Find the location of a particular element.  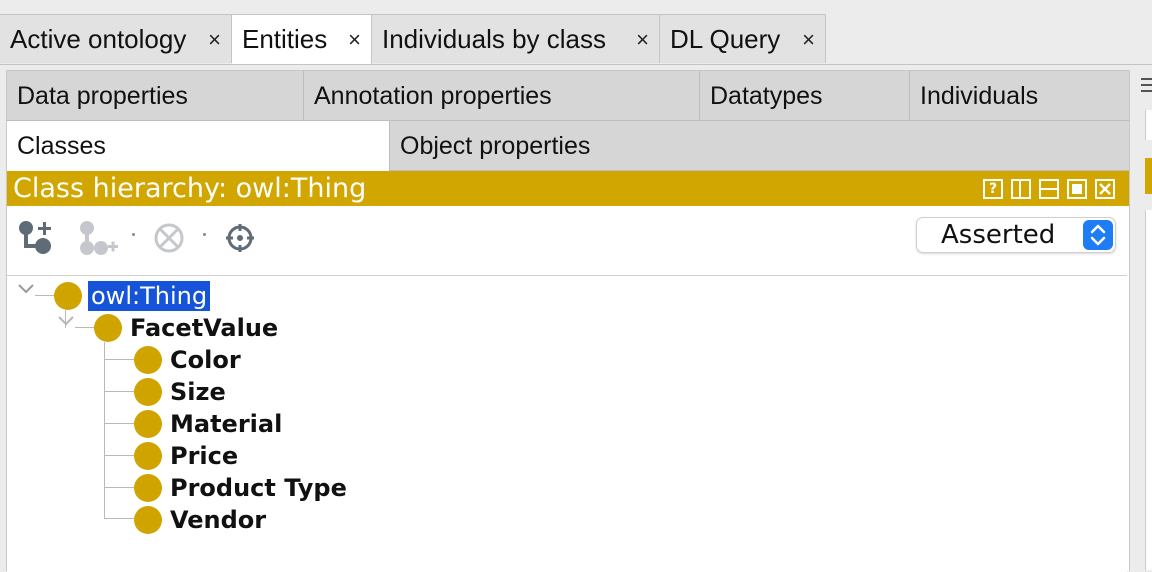

tab-annotation-properties: Annotation properties is located at coordinates (502, 96).